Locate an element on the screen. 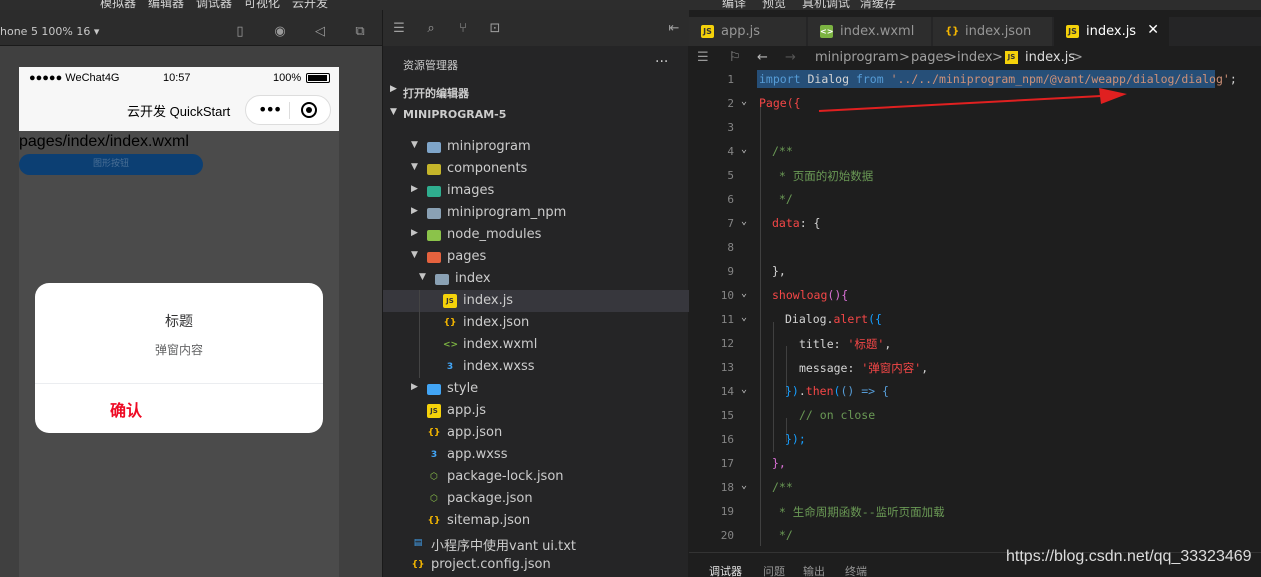 This screenshot has height=577, width=1261. tree-item-miniprogram: ▼ miniprogram is located at coordinates (536, 147).